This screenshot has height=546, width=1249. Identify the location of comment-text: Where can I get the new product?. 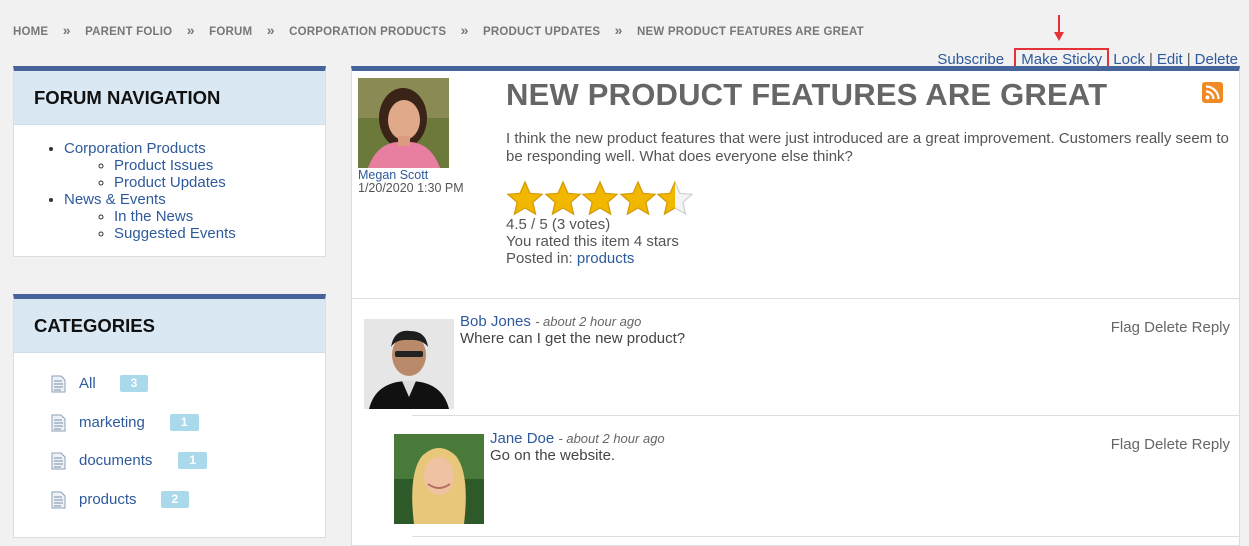
(573, 338).